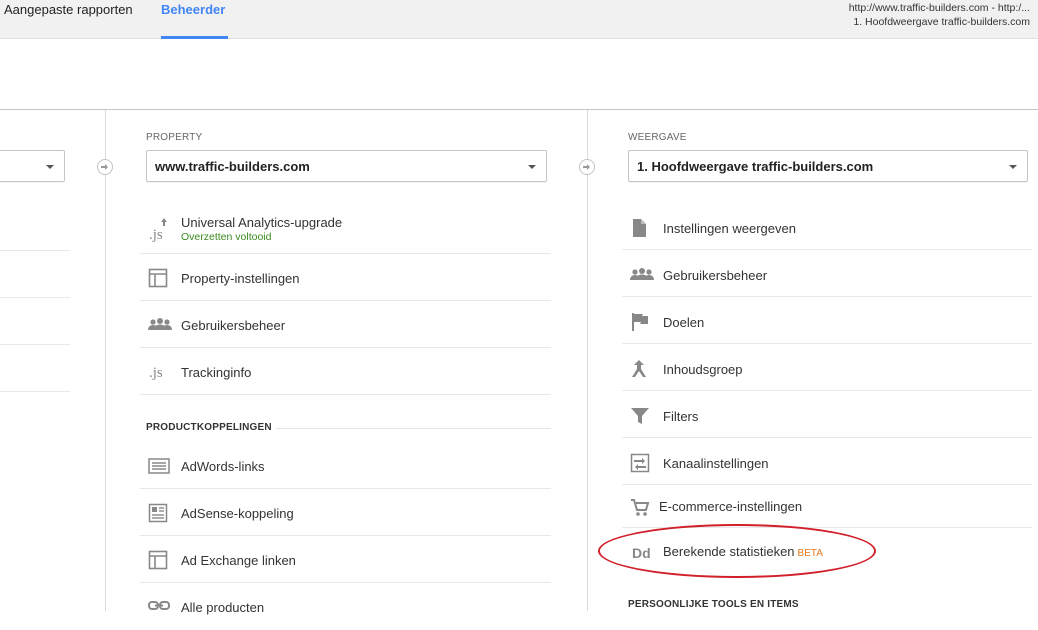 The image size is (1038, 630). I want to click on tab-custom-reports: Aangepaste rapporten, so click(68, 19).